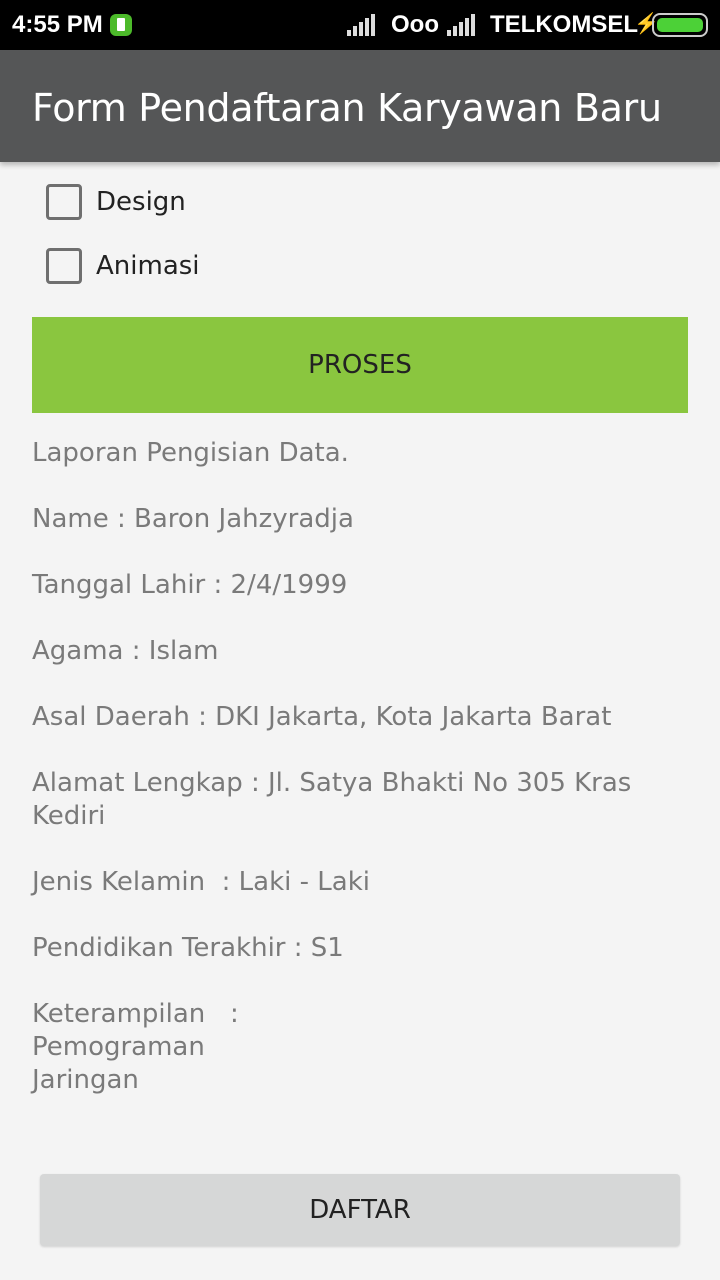 The width and height of the screenshot is (720, 1280). I want to click on carrier-1-name: Ooo, so click(415, 24).